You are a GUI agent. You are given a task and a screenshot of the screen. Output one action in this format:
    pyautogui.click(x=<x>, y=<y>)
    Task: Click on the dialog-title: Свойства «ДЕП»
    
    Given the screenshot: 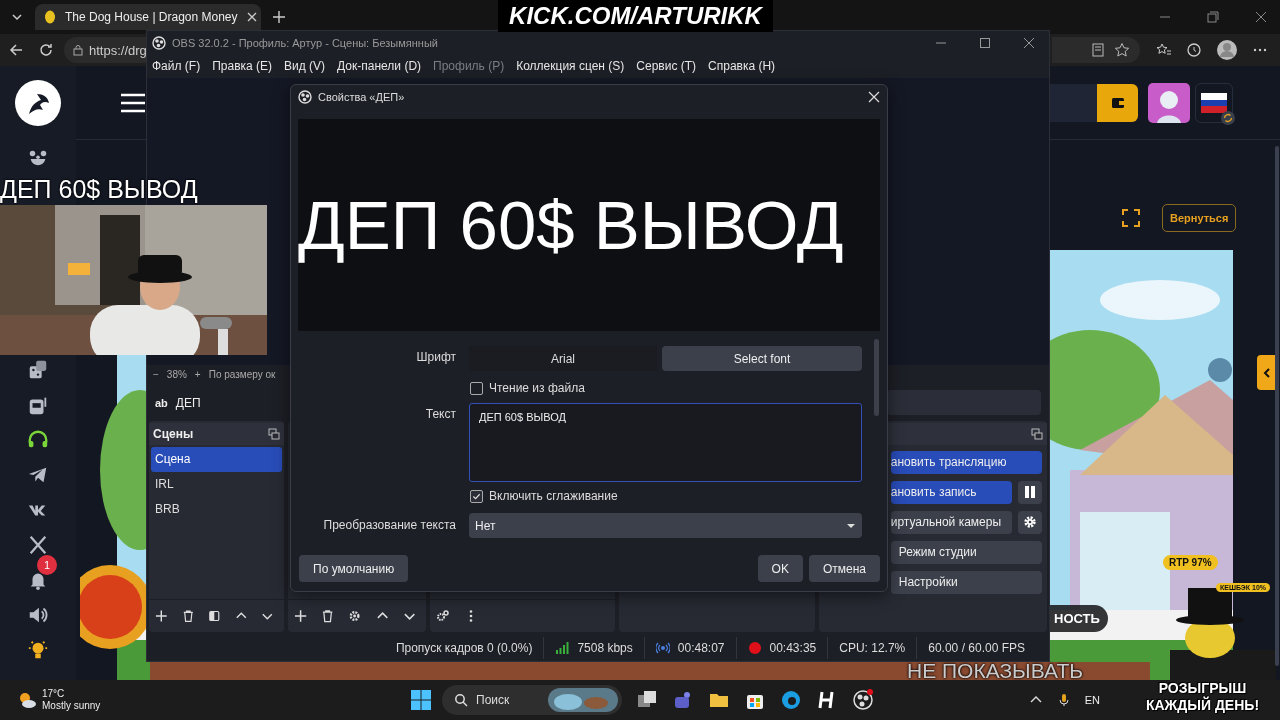 What is the action you would take?
    pyautogui.click(x=361, y=97)
    